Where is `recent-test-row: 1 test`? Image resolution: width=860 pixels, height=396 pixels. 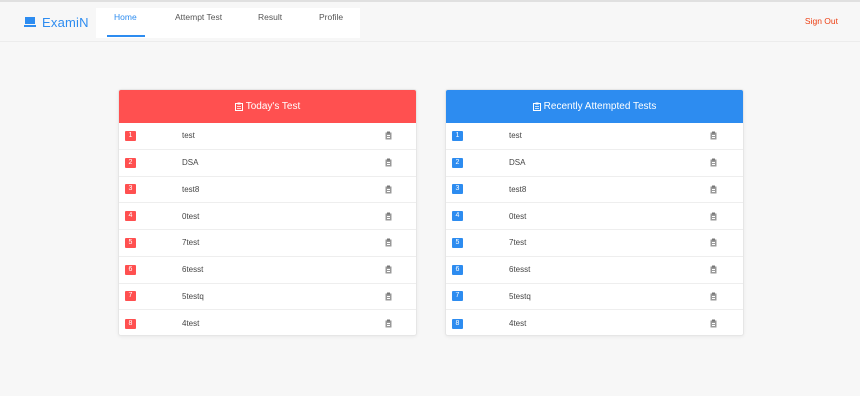 recent-test-row: 1 test is located at coordinates (594, 136).